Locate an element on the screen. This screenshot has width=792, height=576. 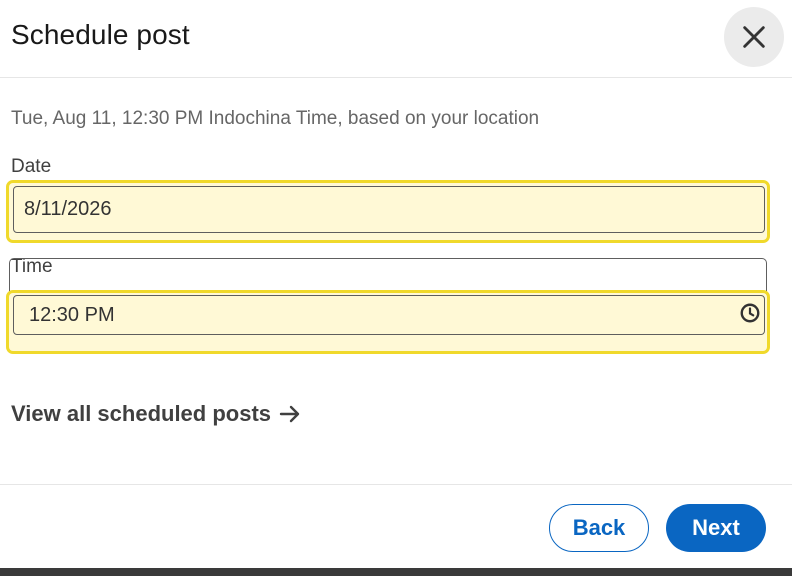
close-button is located at coordinates (754, 37).